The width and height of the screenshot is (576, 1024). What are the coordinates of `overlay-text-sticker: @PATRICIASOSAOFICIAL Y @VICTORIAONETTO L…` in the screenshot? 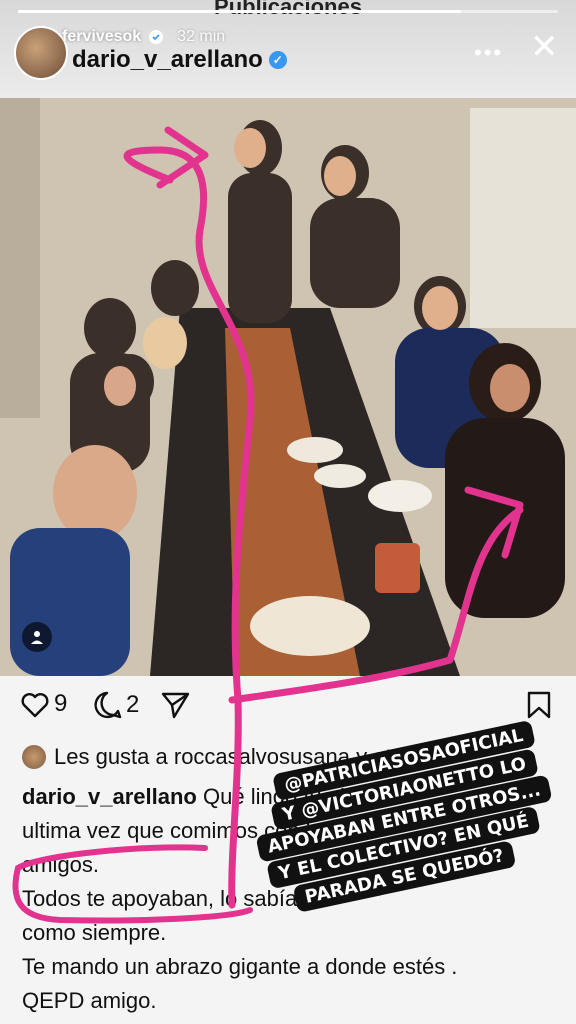 It's located at (404, 816).